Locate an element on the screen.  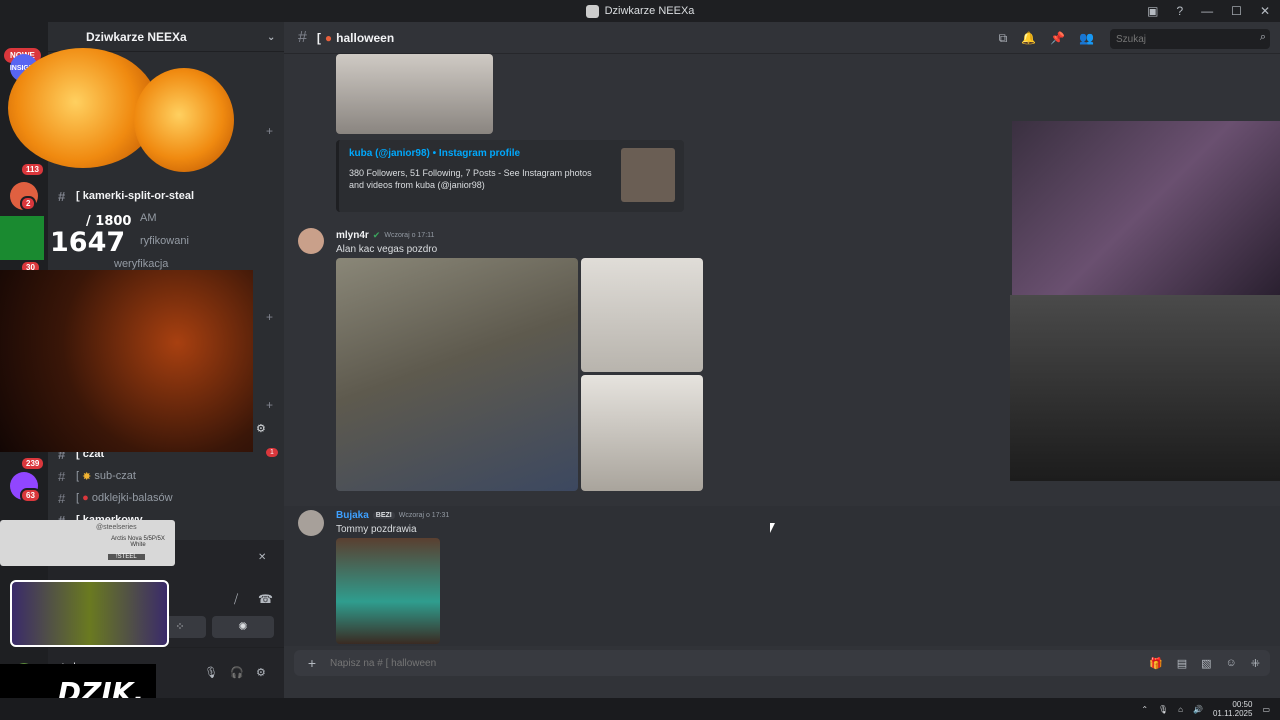
ad-brand: @steelseries is located at coordinates (116, 527).